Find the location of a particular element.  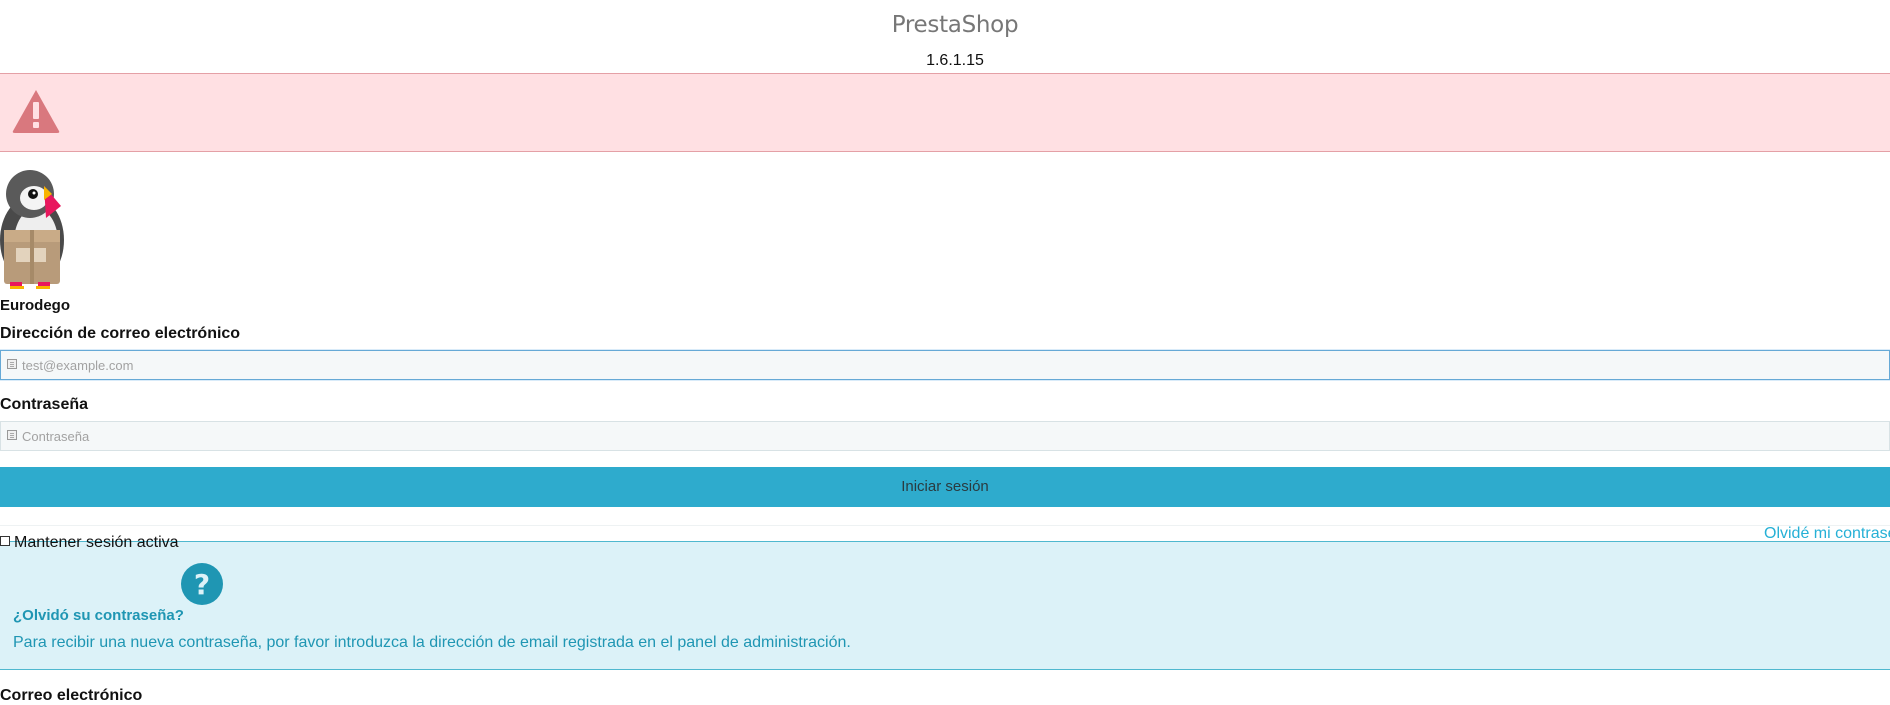

shop-name: Eurodego is located at coordinates (35, 305).